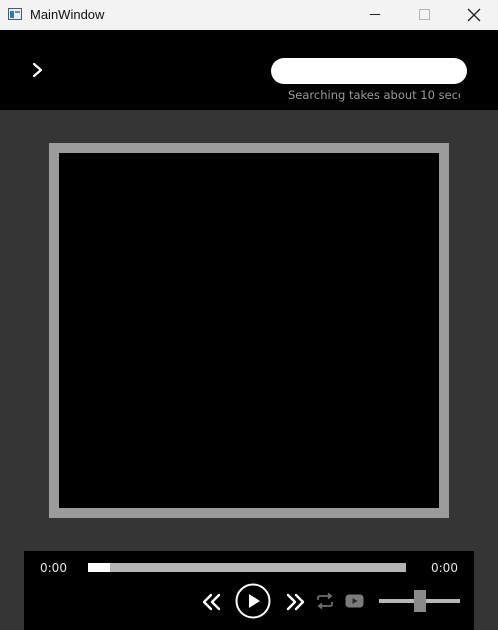 The width and height of the screenshot is (498, 630). Describe the element at coordinates (249, 15) in the screenshot. I see `title-bar: MainWindow` at that location.